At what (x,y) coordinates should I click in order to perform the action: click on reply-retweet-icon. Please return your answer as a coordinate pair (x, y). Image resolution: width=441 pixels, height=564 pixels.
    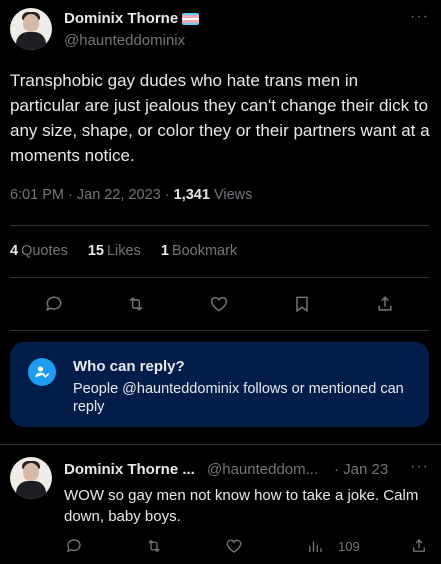
    Looking at the image, I should click on (154, 546).